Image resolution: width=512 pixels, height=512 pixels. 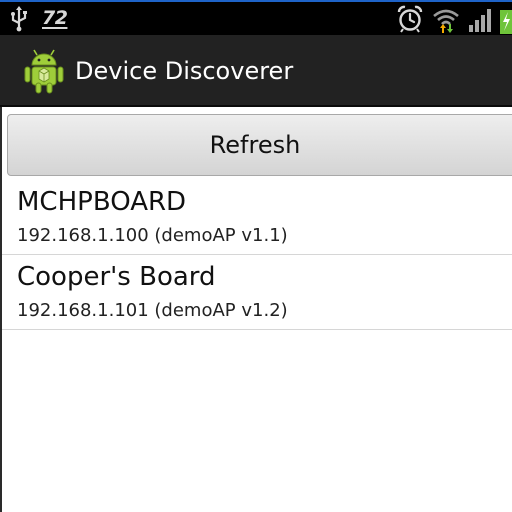 What do you see at coordinates (256, 17) in the screenshot?
I see `status-bar: 72` at bounding box center [256, 17].